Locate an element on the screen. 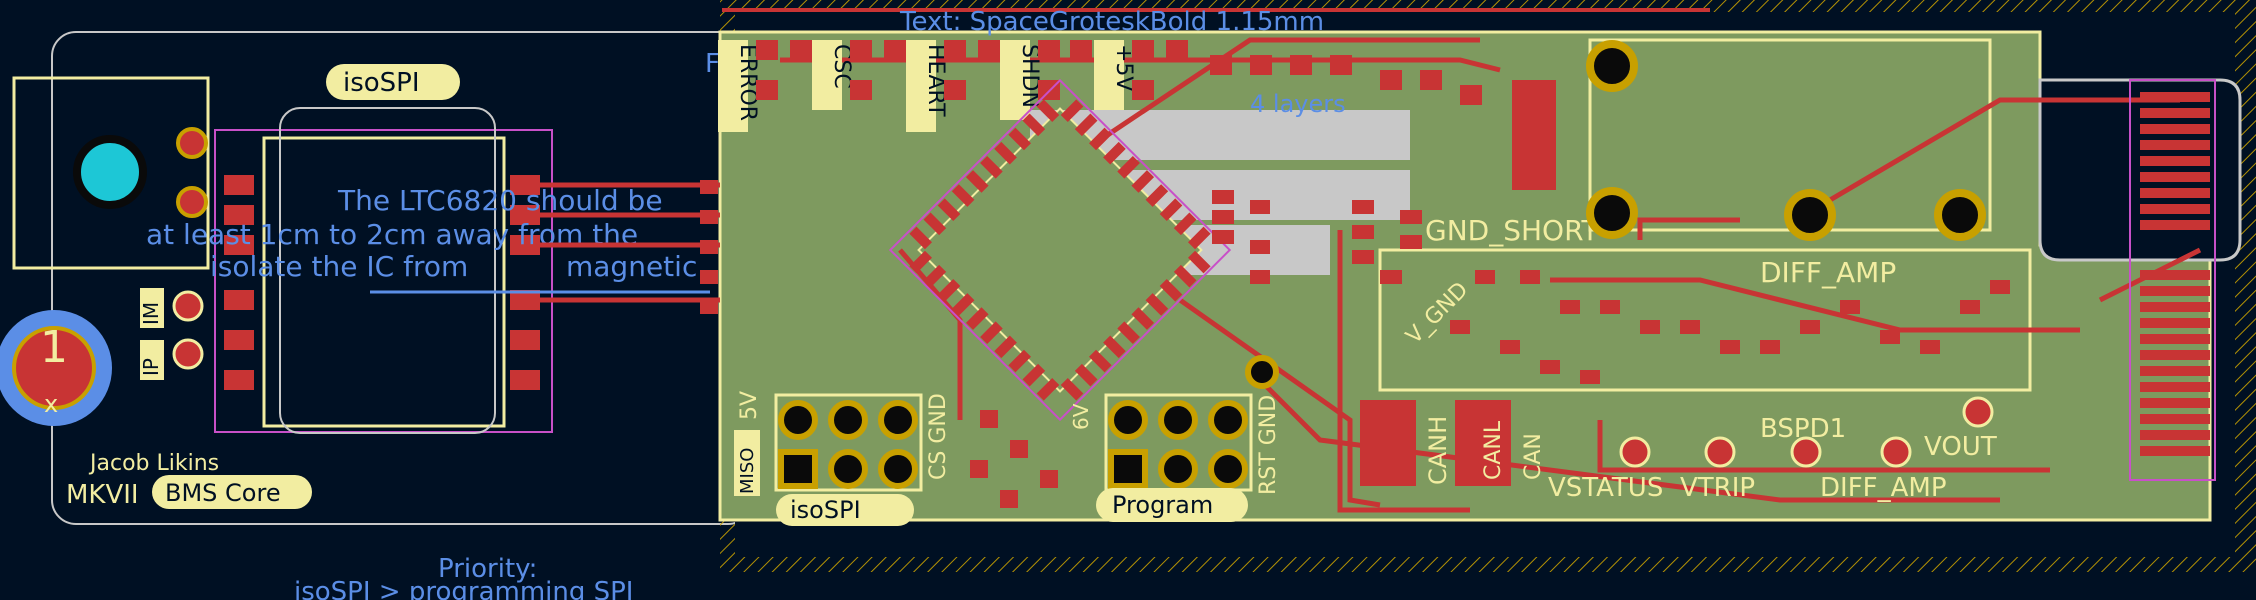 The width and height of the screenshot is (2256, 600). label-ip: IP is located at coordinates (151, 367).